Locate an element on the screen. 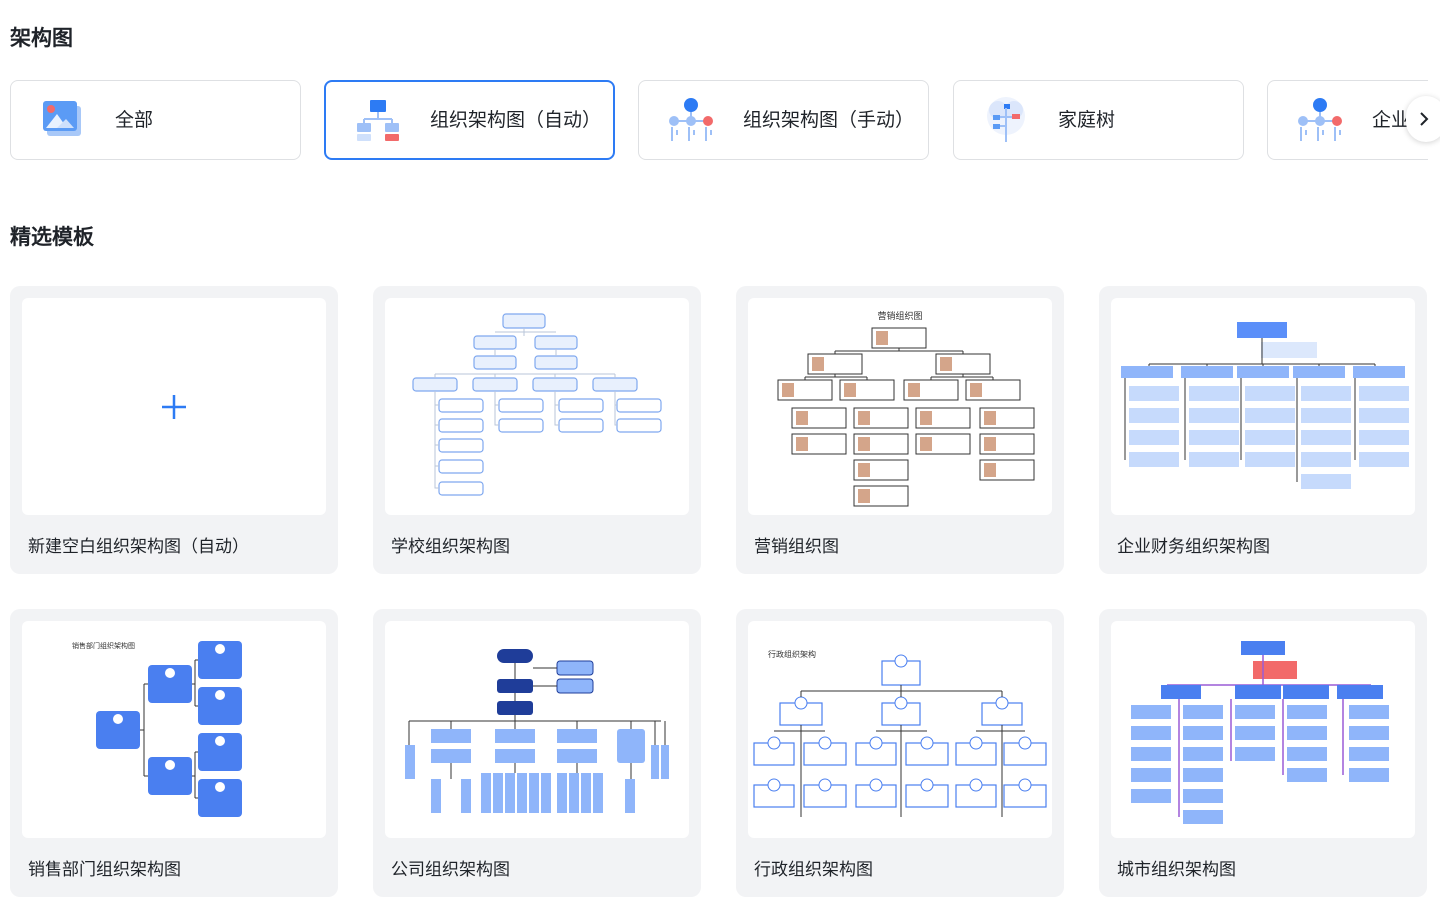  template-thumbnail: 销售部门组织架构图 is located at coordinates (174, 729).